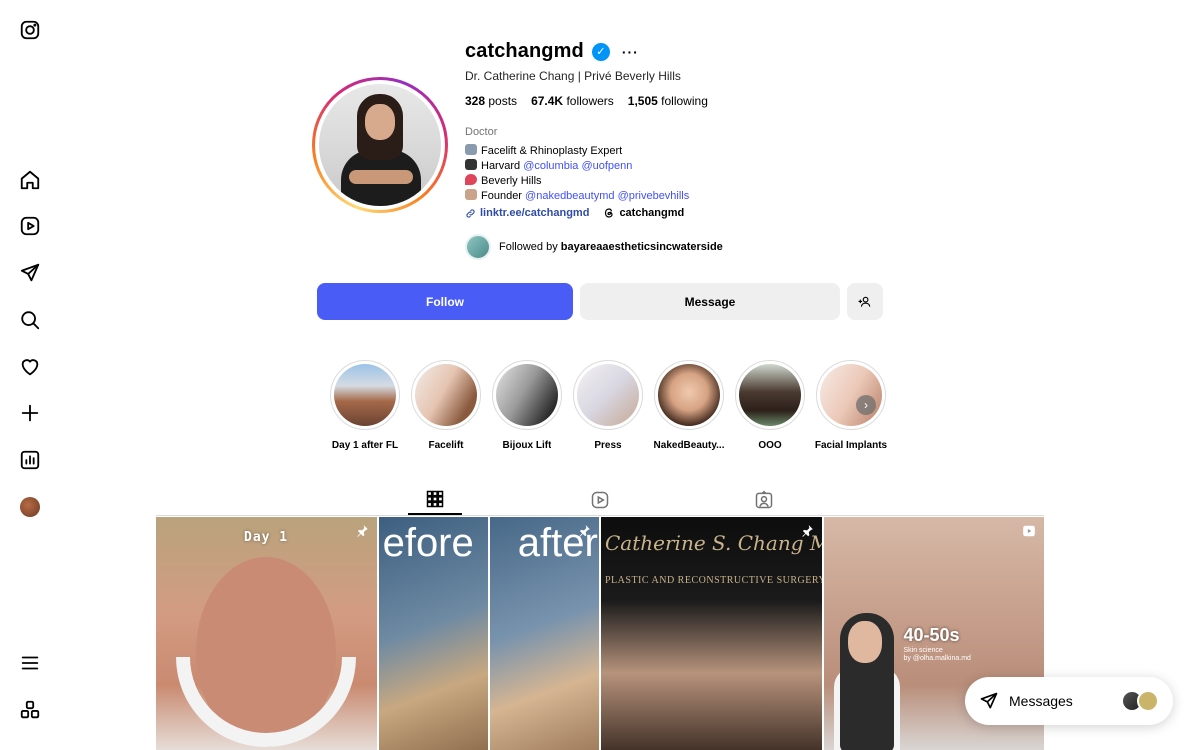  I want to click on avatar-photo, so click(380, 145).